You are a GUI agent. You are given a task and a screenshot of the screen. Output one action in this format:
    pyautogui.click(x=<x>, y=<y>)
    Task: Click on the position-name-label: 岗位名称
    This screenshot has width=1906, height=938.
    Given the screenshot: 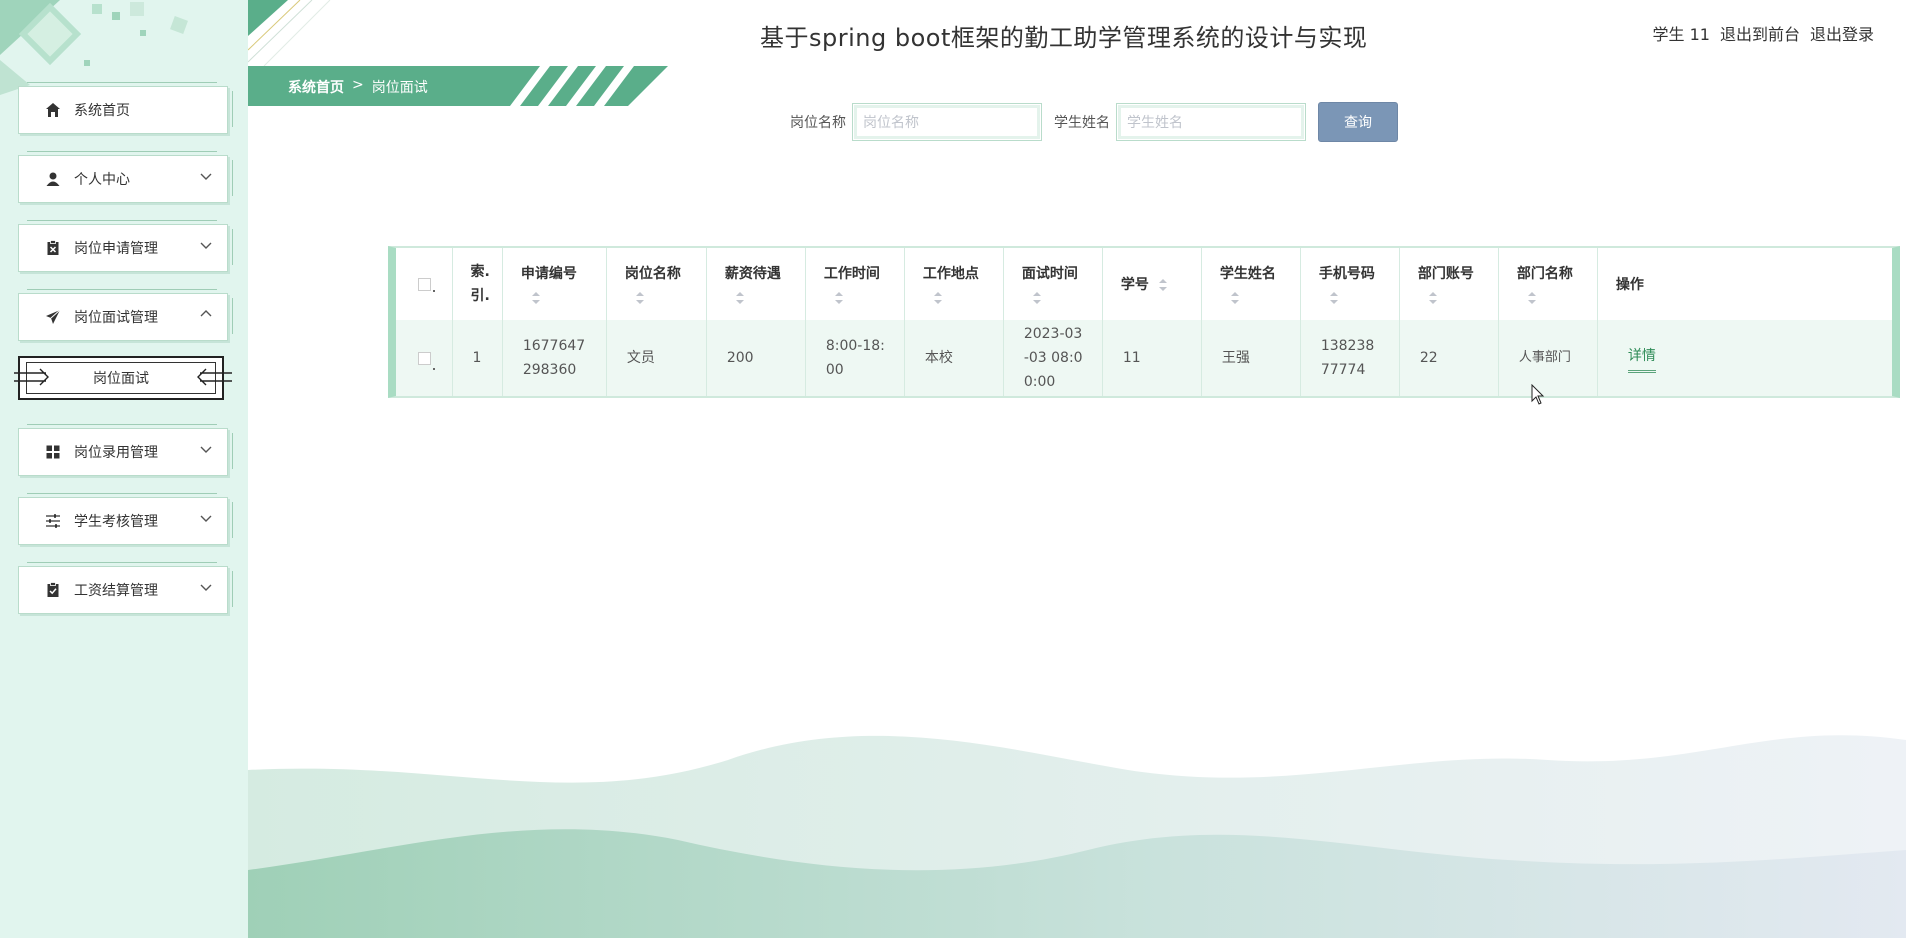 What is the action you would take?
    pyautogui.click(x=818, y=123)
    